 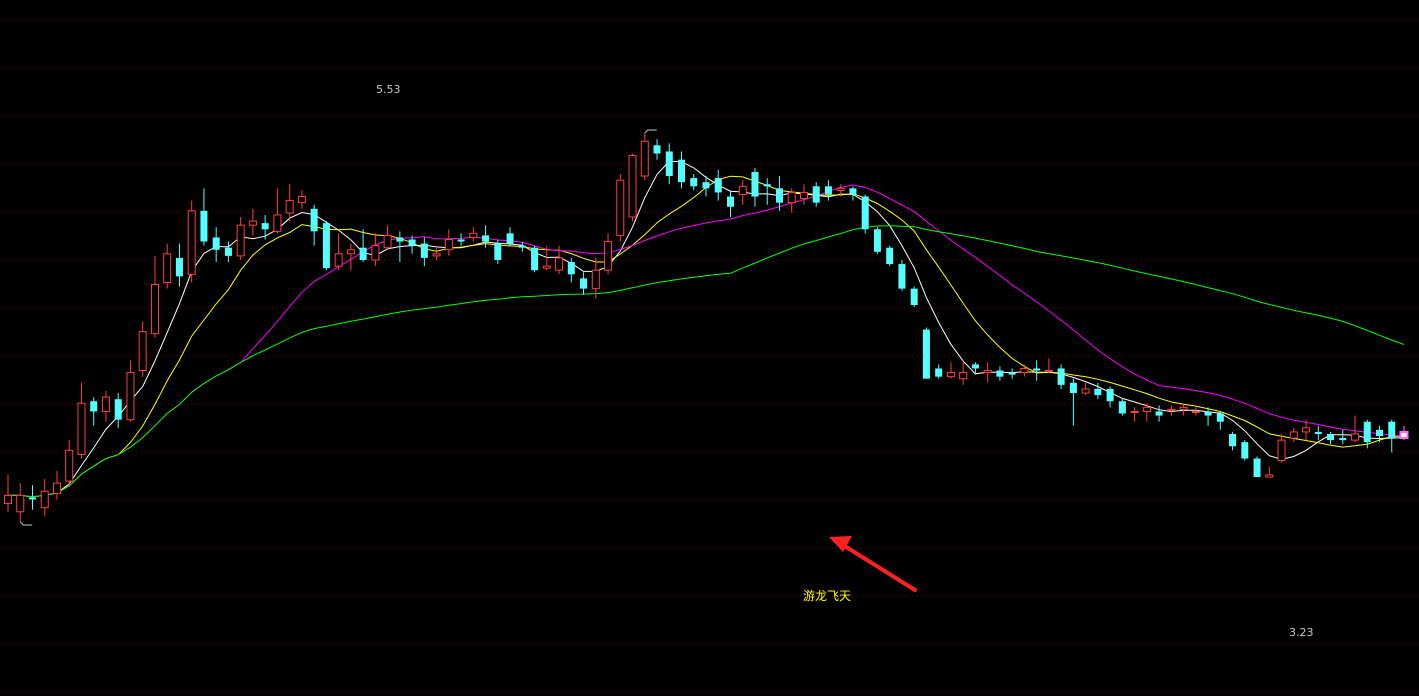 I want to click on low-price-label: 3.23, so click(x=1301, y=632).